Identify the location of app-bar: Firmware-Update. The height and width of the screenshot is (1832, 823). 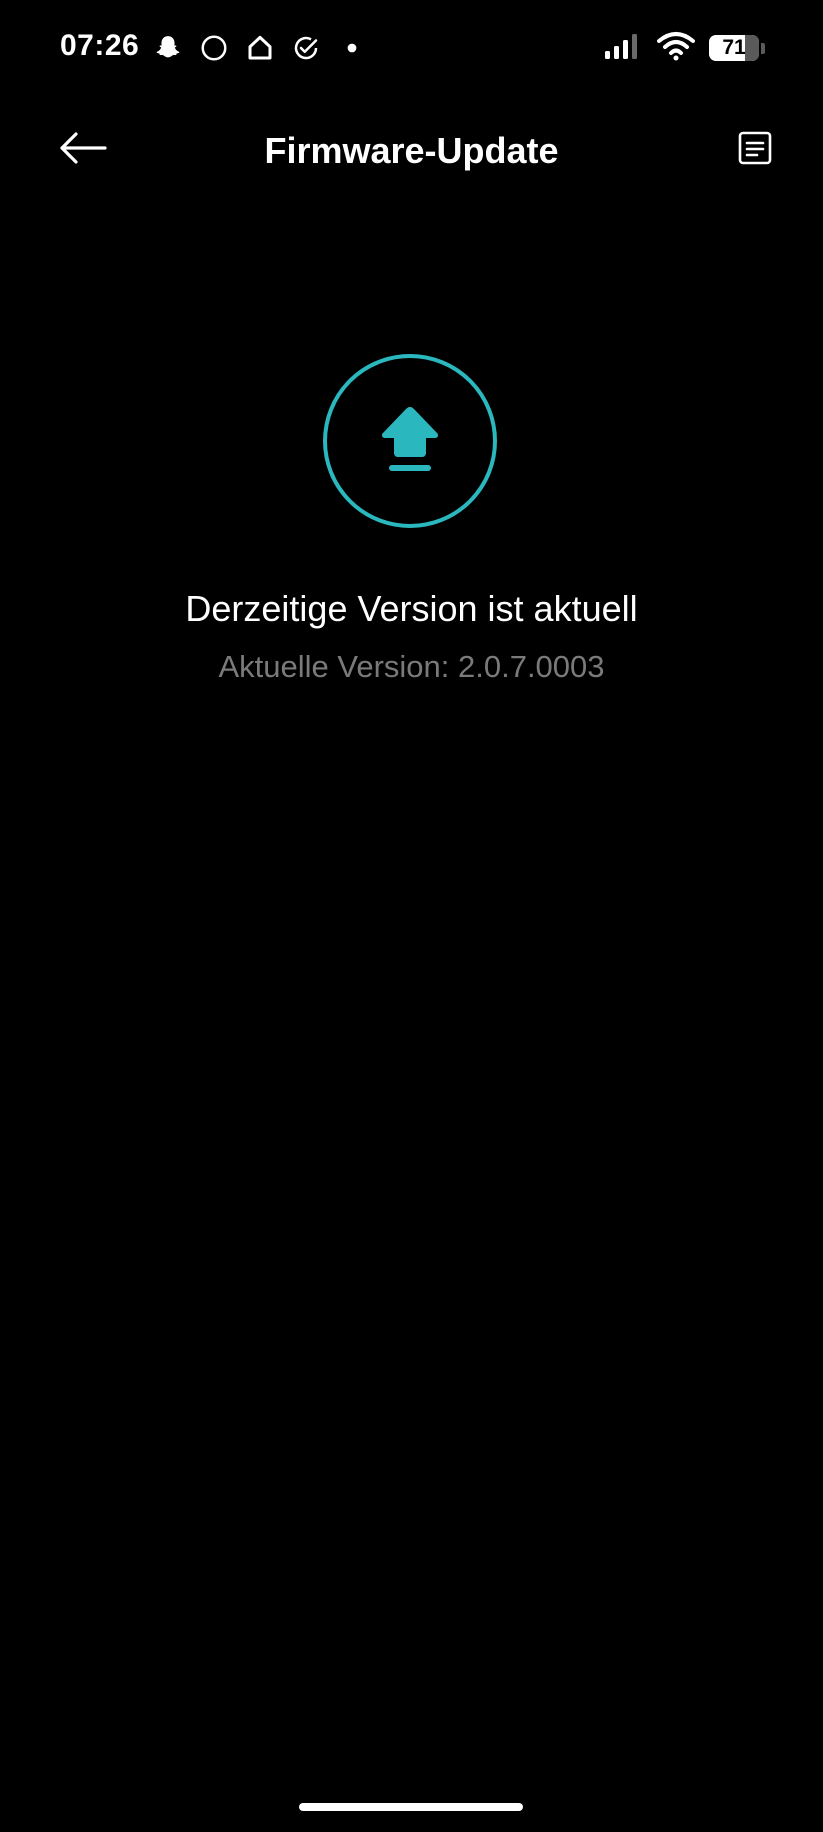
(411, 150).